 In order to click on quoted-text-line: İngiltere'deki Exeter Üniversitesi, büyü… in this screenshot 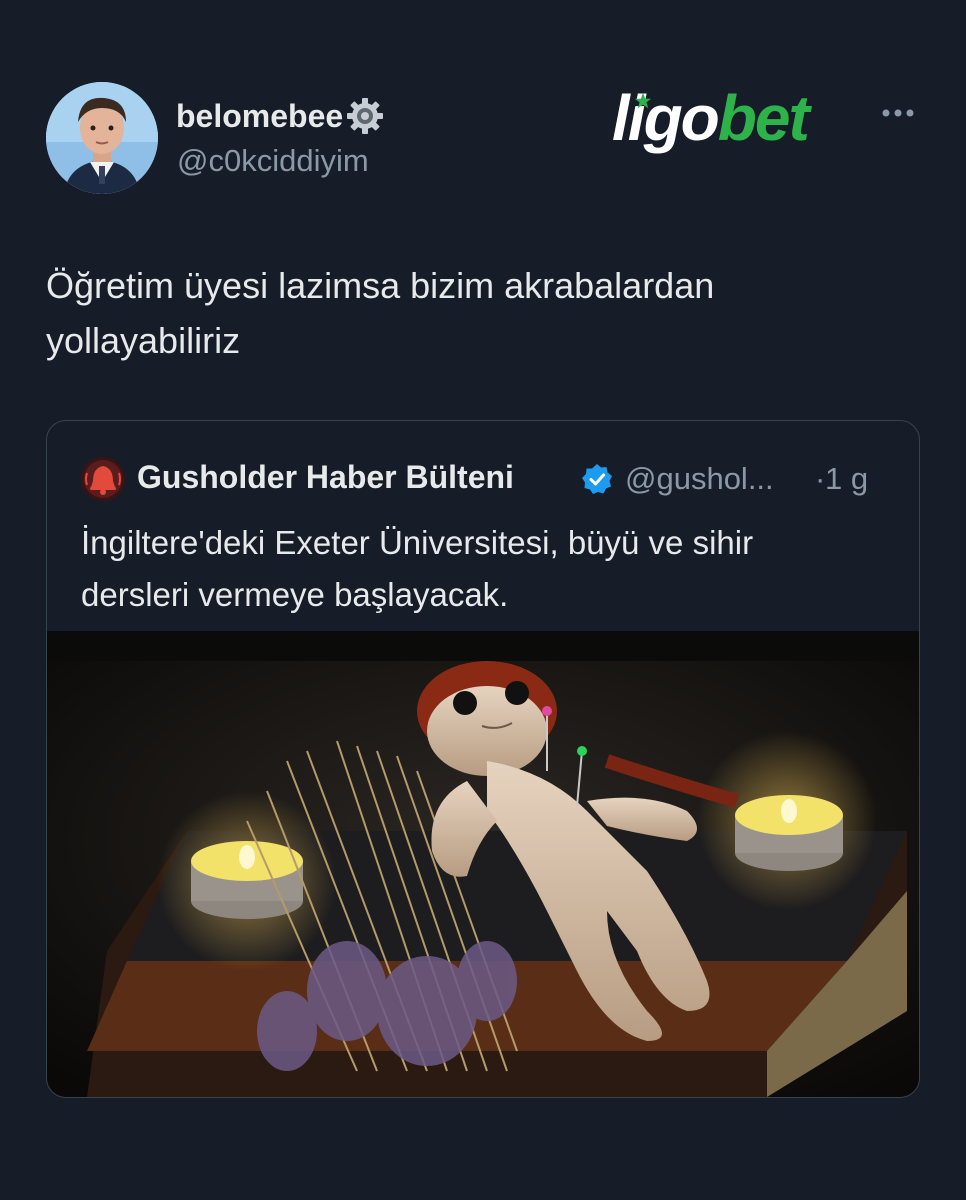, I will do `click(417, 542)`.